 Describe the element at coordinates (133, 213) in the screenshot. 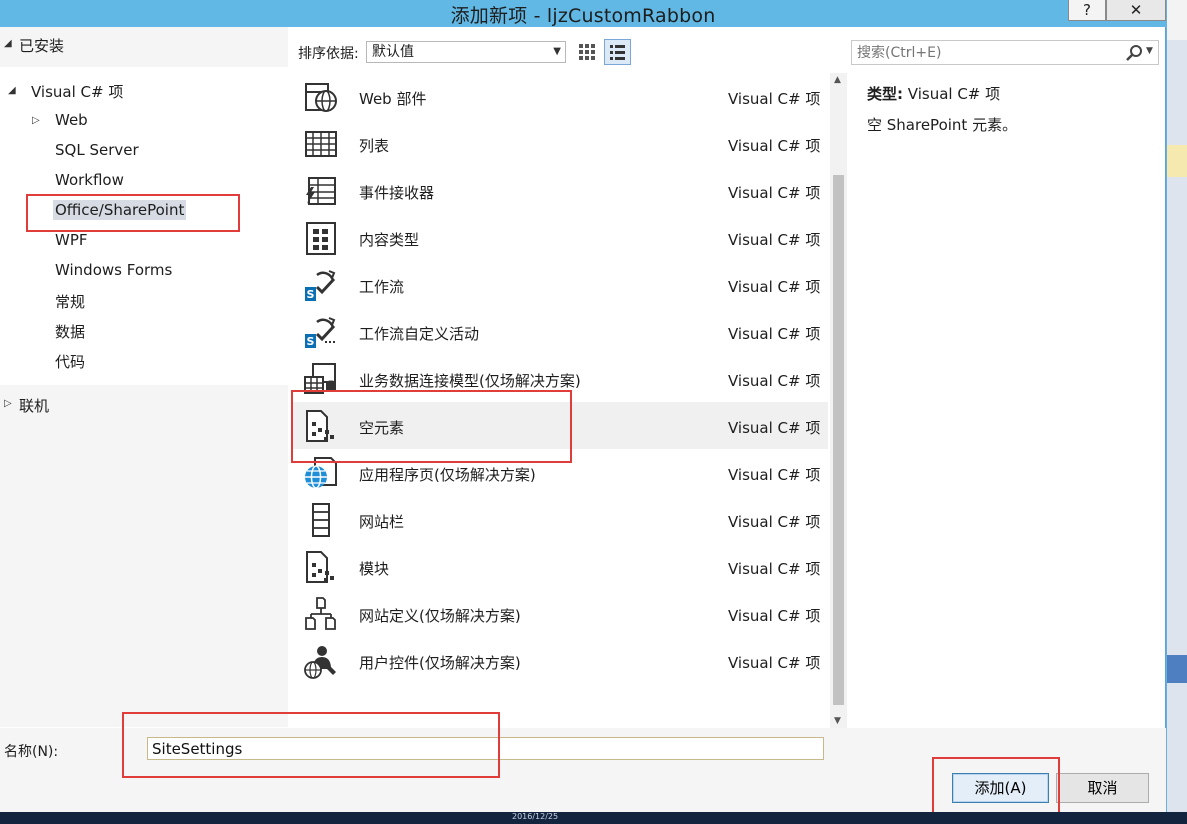

I see `annotation-box-category` at that location.